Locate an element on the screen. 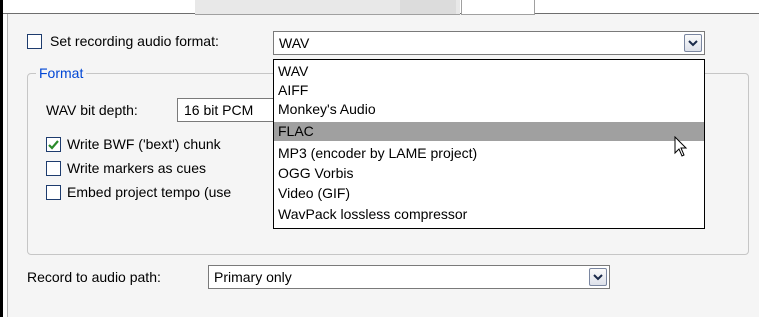  wav-bit-depth-value: 16 bit PCM is located at coordinates (219, 110).